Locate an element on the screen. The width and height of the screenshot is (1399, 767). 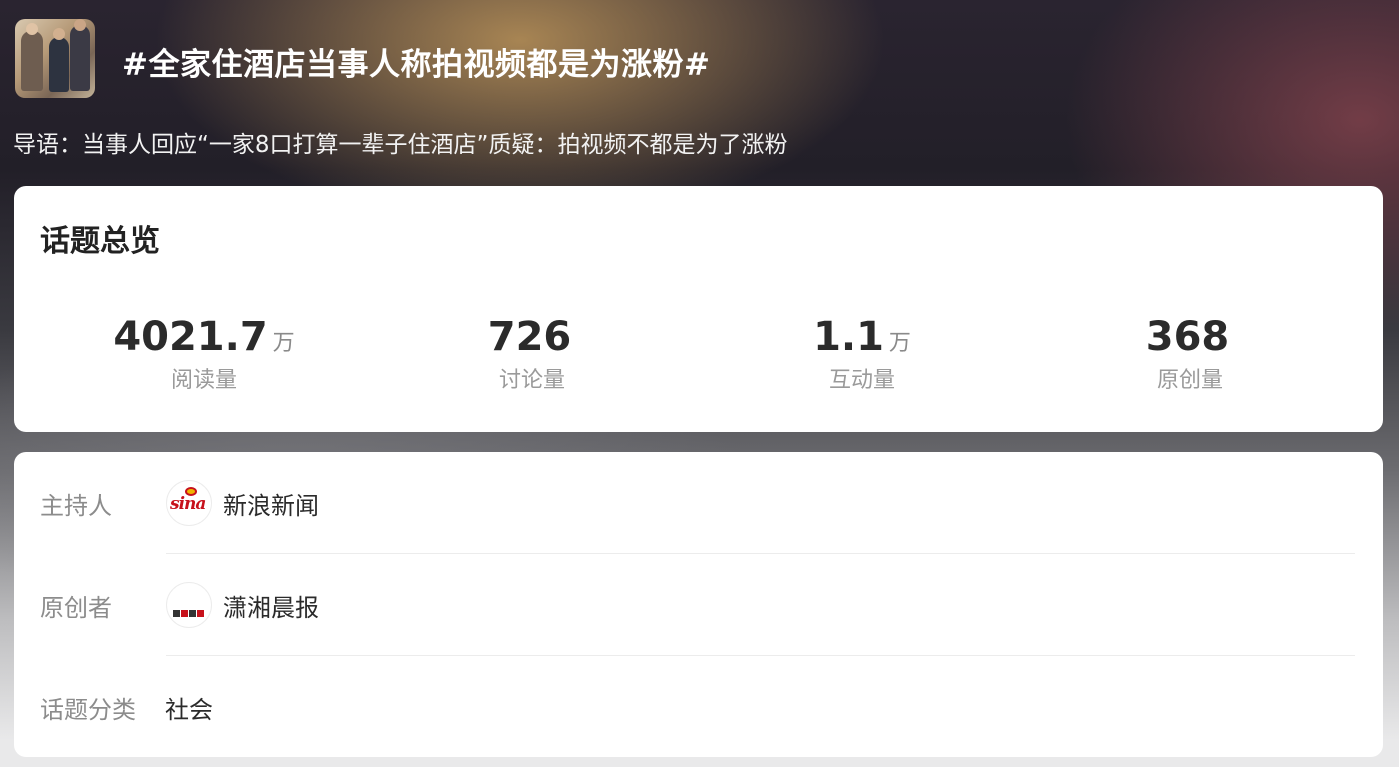
topic-thumbnail is located at coordinates (55, 58).